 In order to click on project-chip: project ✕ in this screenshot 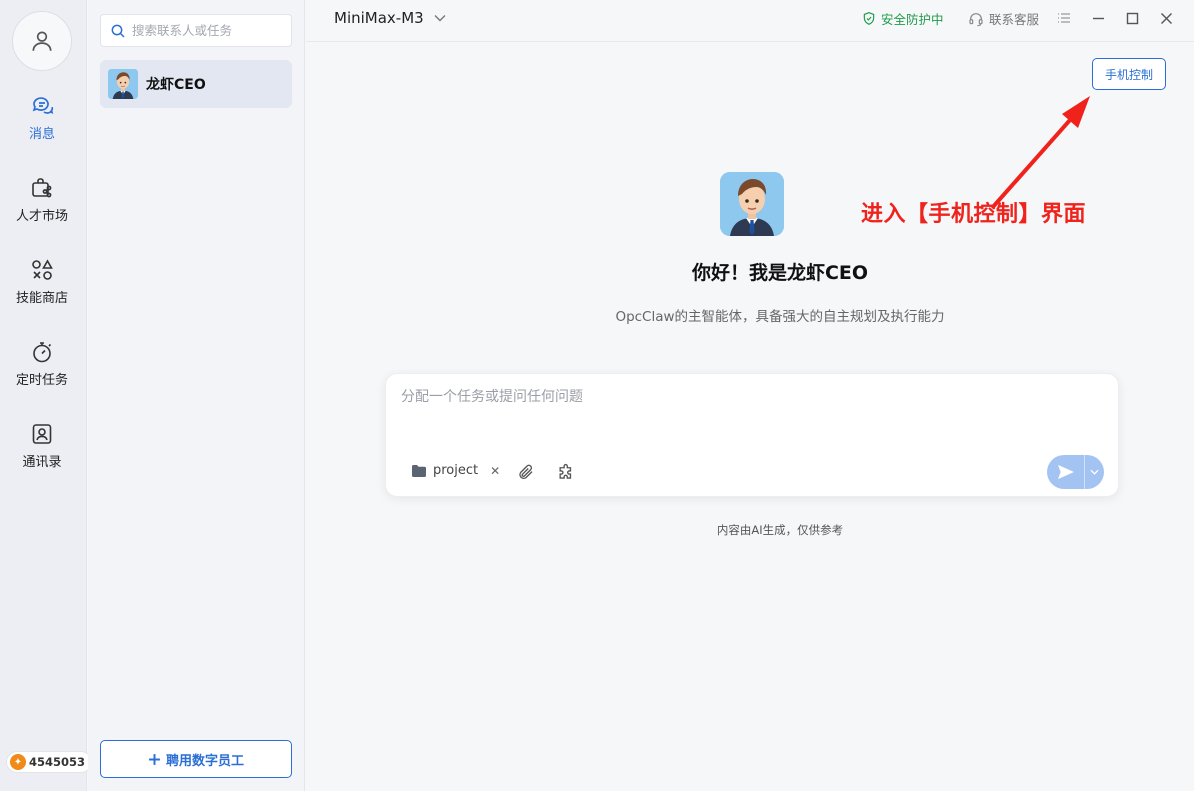, I will do `click(455, 470)`.